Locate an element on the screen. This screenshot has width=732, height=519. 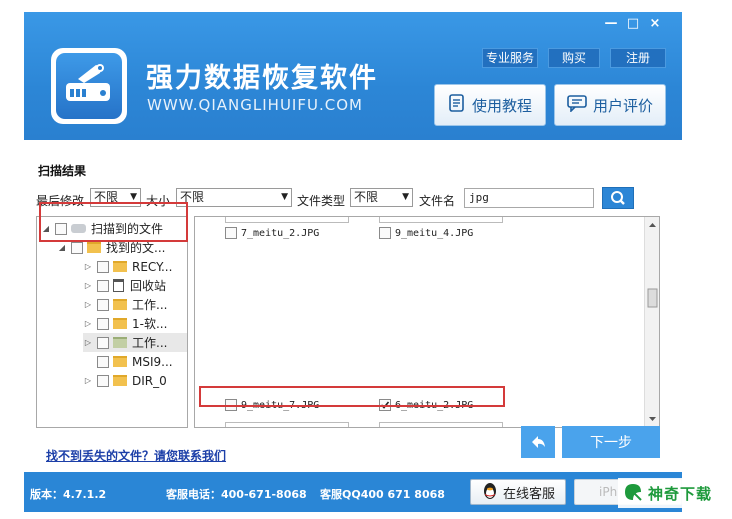
search-button is located at coordinates (618, 198).